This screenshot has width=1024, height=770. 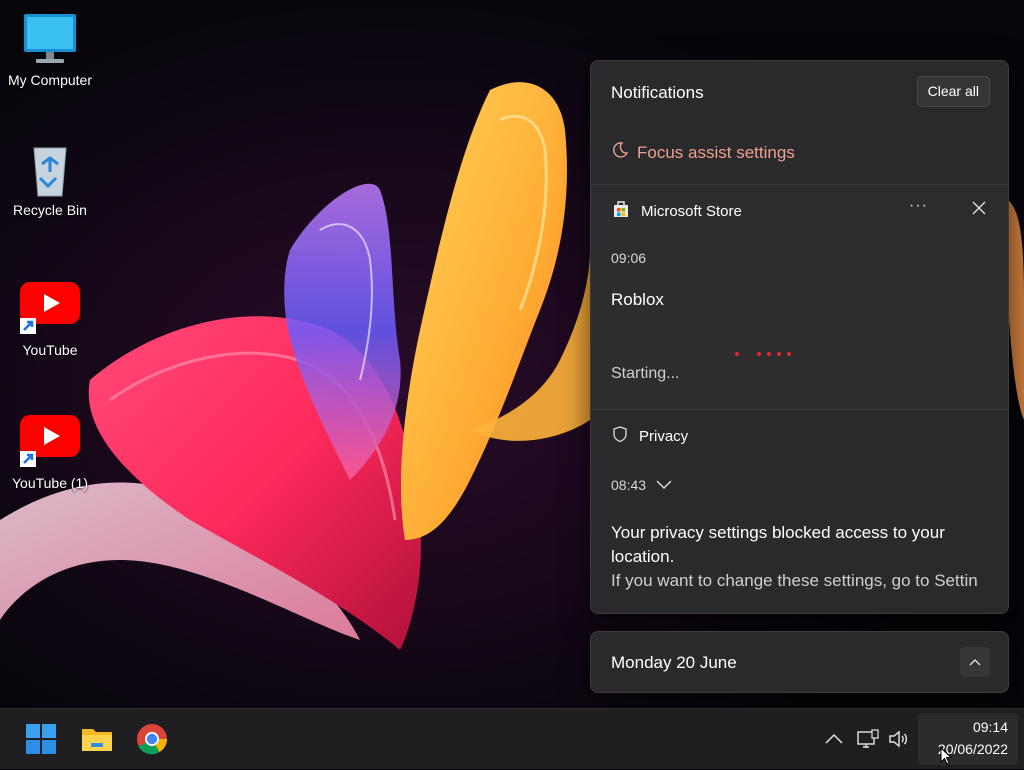 I want to click on loading-indicator, so click(x=766, y=352).